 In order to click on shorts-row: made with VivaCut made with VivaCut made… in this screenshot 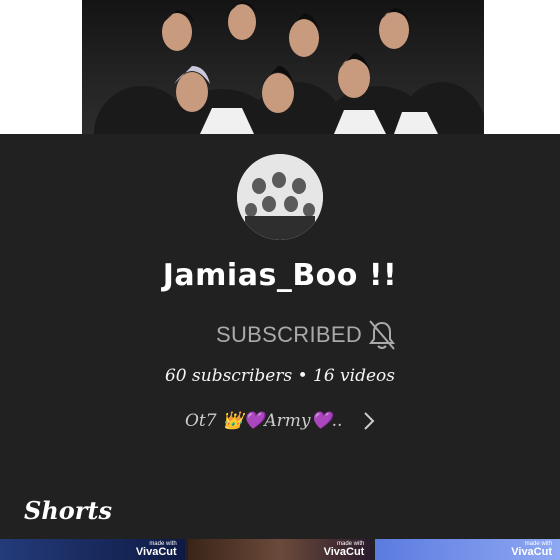, I will do `click(280, 549)`.